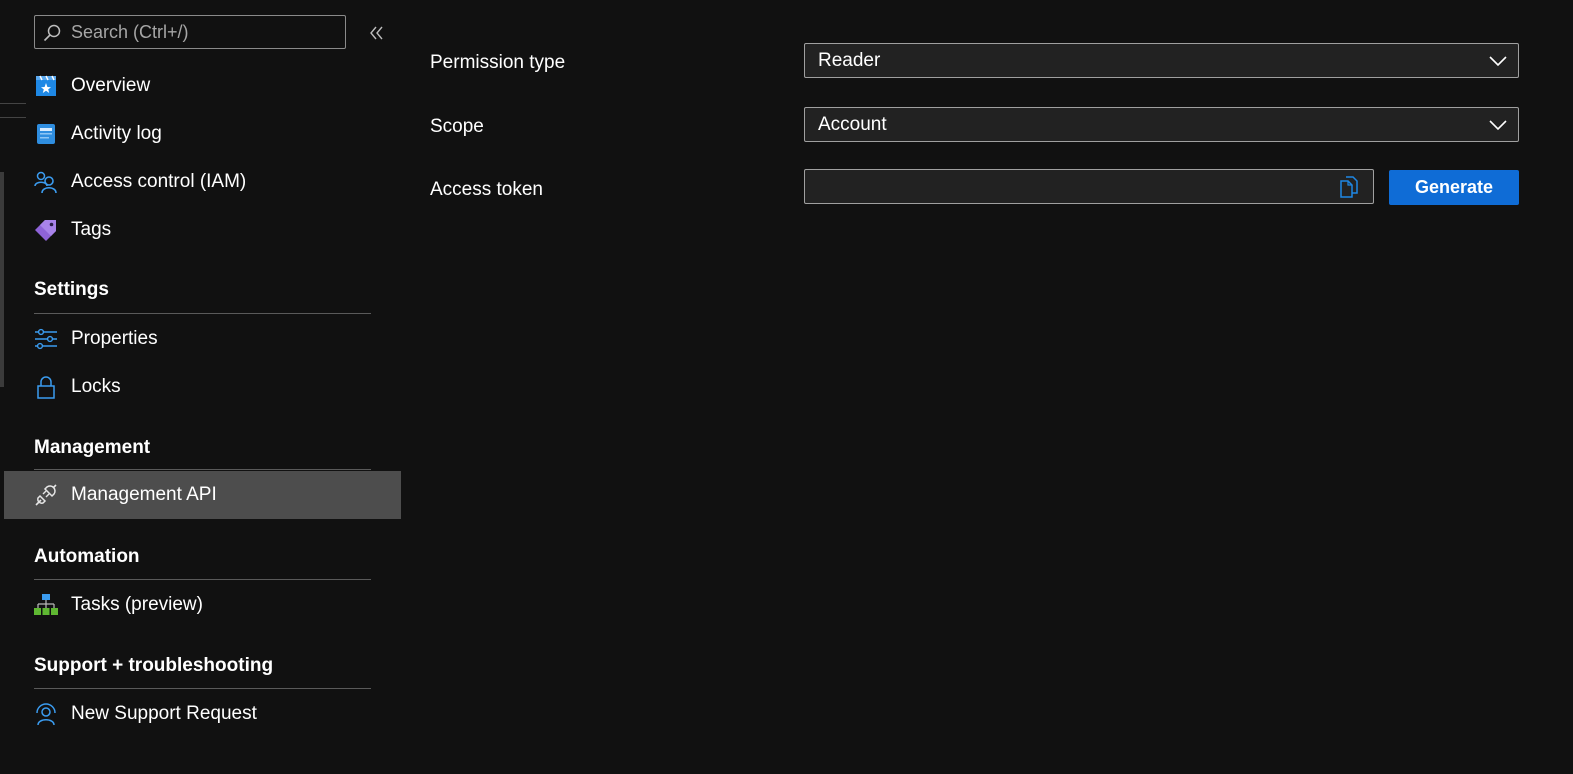  Describe the element at coordinates (202, 86) in the screenshot. I see `sidebar-item-overview: Overview` at that location.